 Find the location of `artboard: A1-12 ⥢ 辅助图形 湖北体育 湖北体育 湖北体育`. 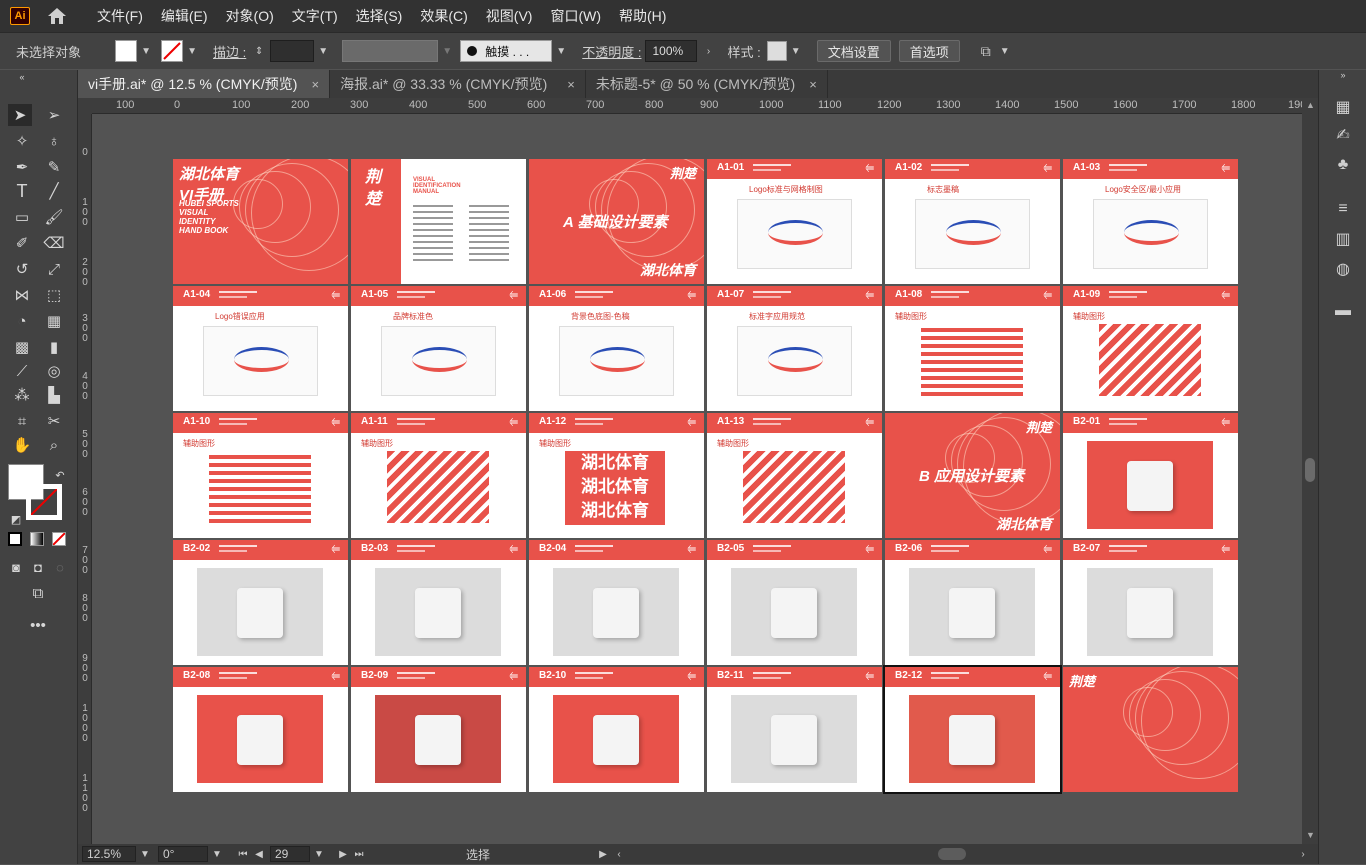

artboard: A1-12 ⥢ 辅助图形 湖北体育 湖北体育 湖北体育 is located at coordinates (616, 475).